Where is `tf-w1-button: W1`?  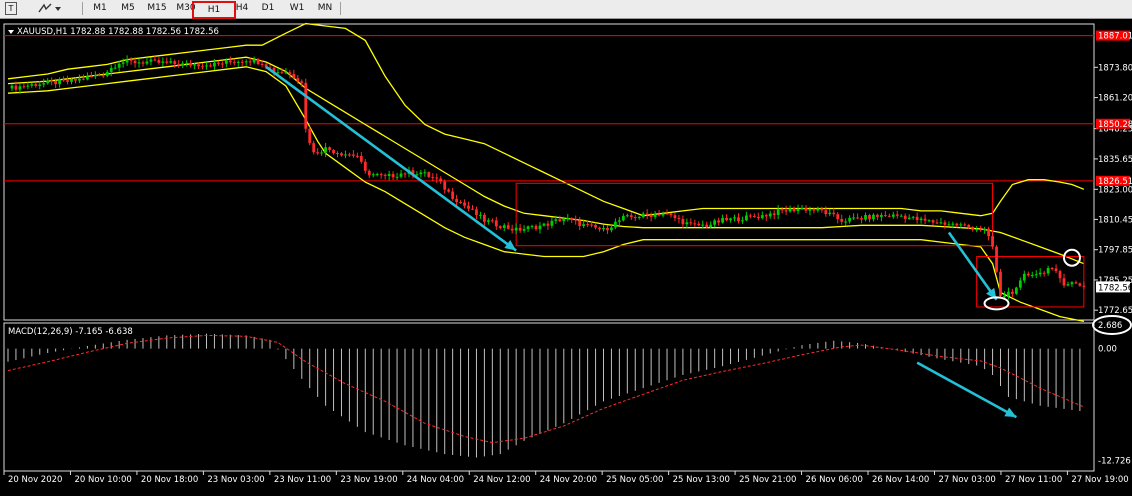 tf-w1-button: W1 is located at coordinates (297, 8).